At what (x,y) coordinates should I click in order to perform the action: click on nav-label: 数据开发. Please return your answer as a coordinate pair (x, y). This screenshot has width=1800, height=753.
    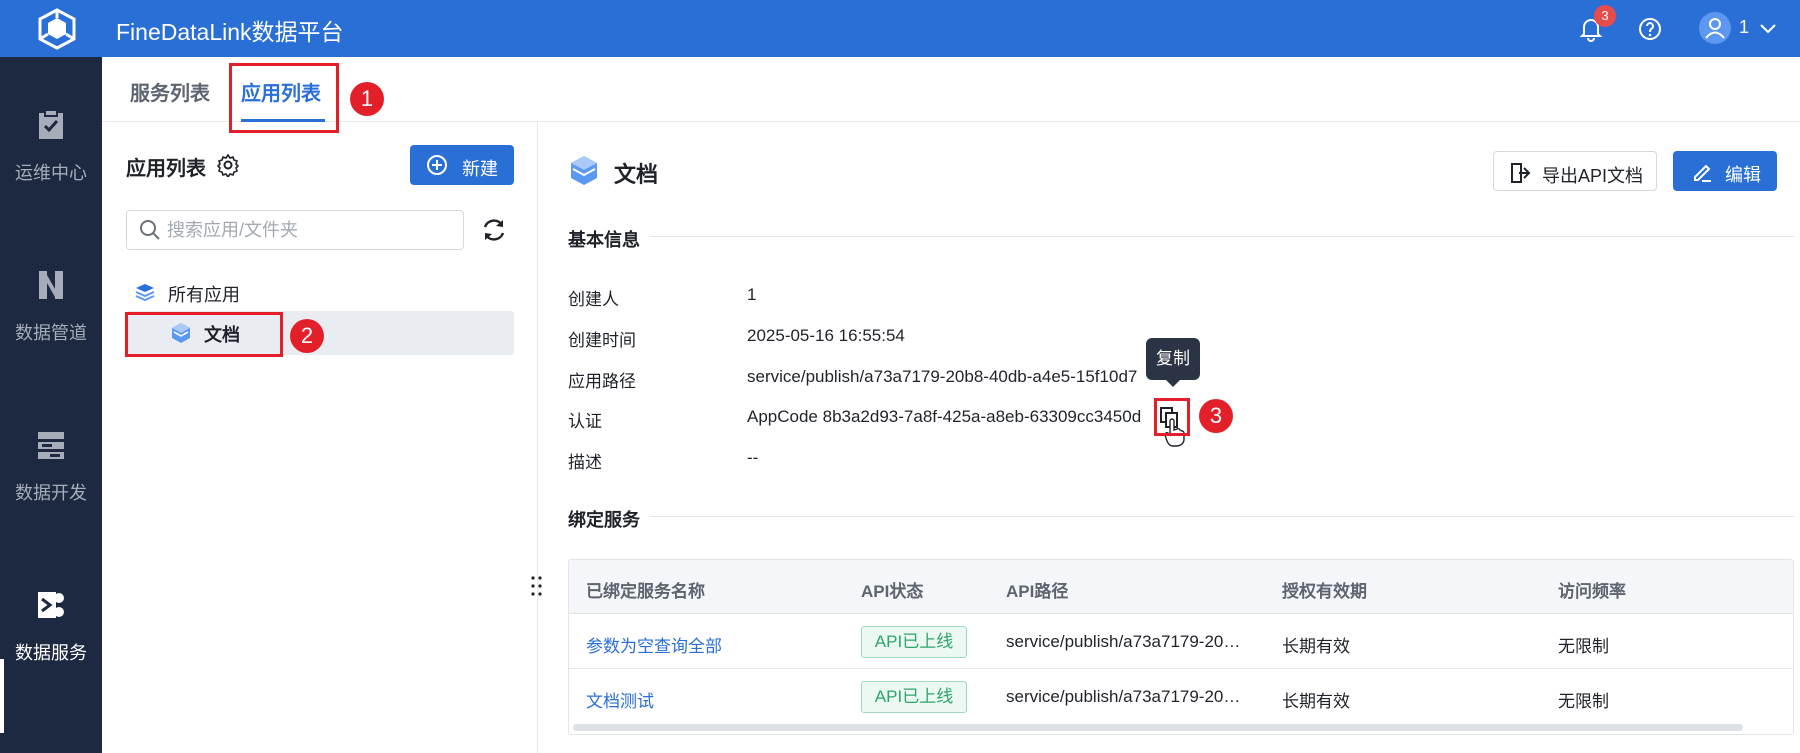
    Looking at the image, I should click on (51, 493).